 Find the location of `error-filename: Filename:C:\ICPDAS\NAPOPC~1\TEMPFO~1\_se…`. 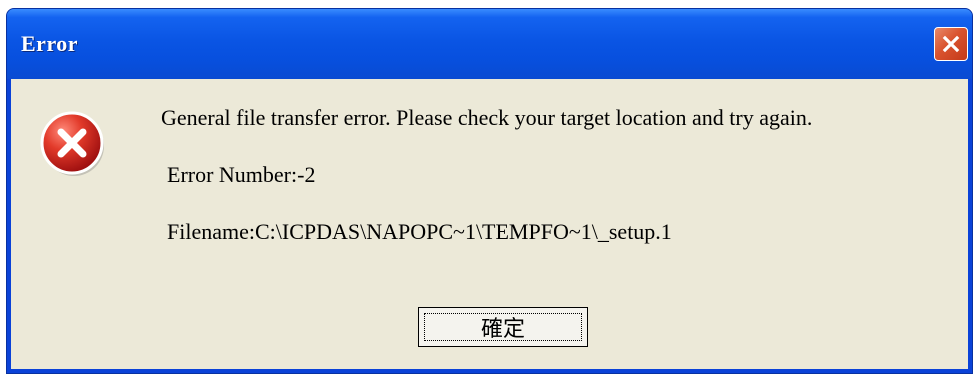

error-filename: Filename:C:\ICPDAS\NAPOPC~1\TEMPFO~1\_se… is located at coordinates (419, 231).